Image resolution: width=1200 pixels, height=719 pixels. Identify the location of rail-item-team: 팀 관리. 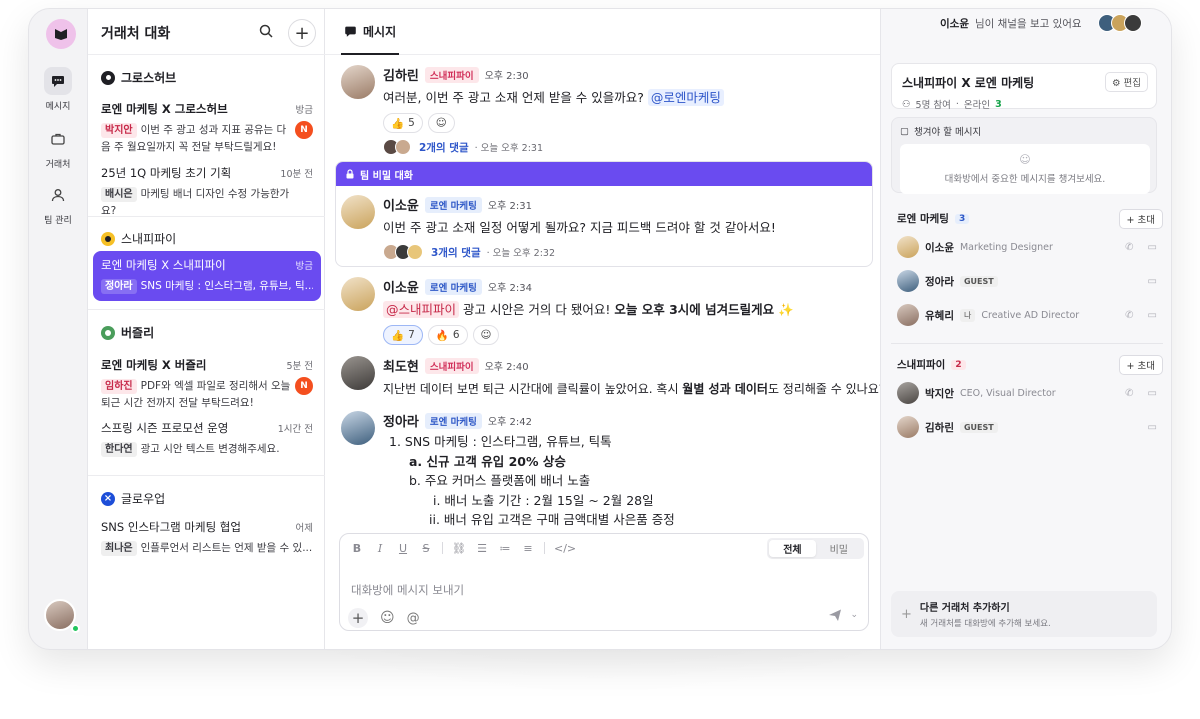
(58, 203).